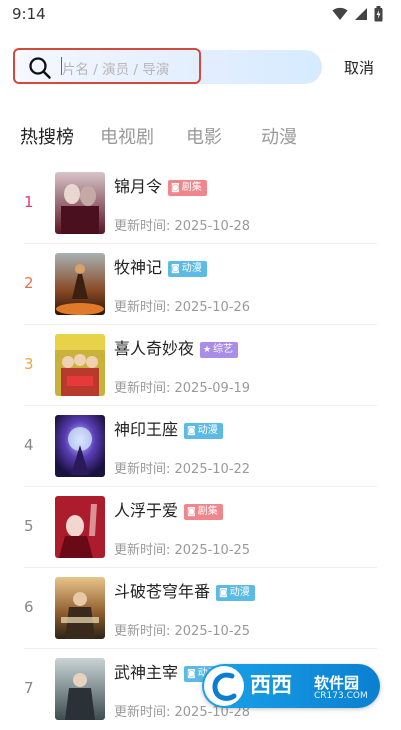  Describe the element at coordinates (29, 14) in the screenshot. I see `status-time: 9:14` at that location.